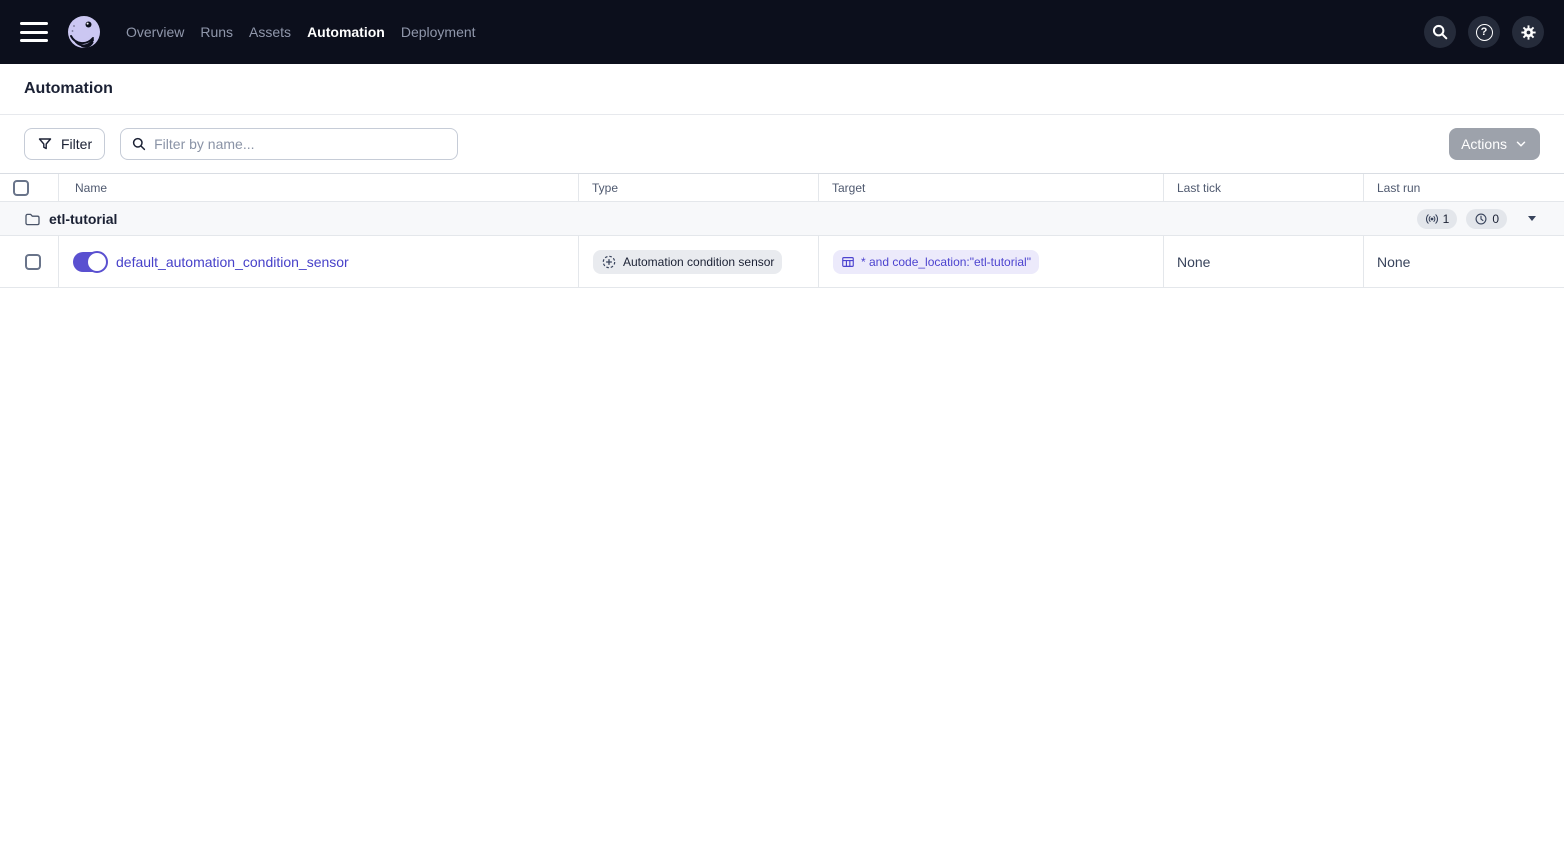  I want to click on nav-item-runs: Runs, so click(216, 32).